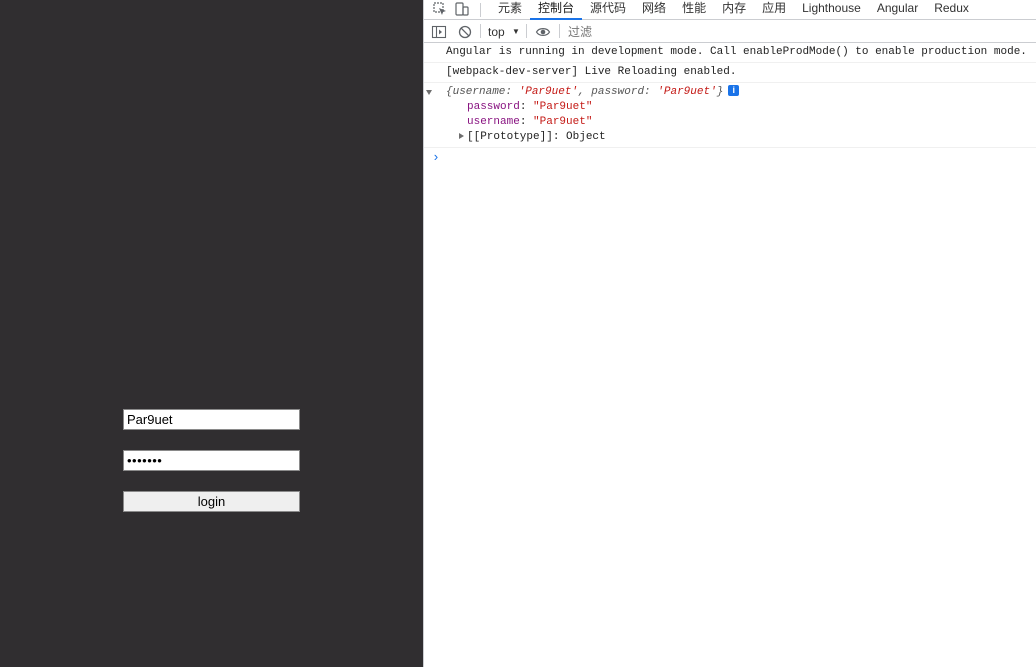 This screenshot has height=667, width=1036. I want to click on context-selector: top ▼, so click(504, 32).